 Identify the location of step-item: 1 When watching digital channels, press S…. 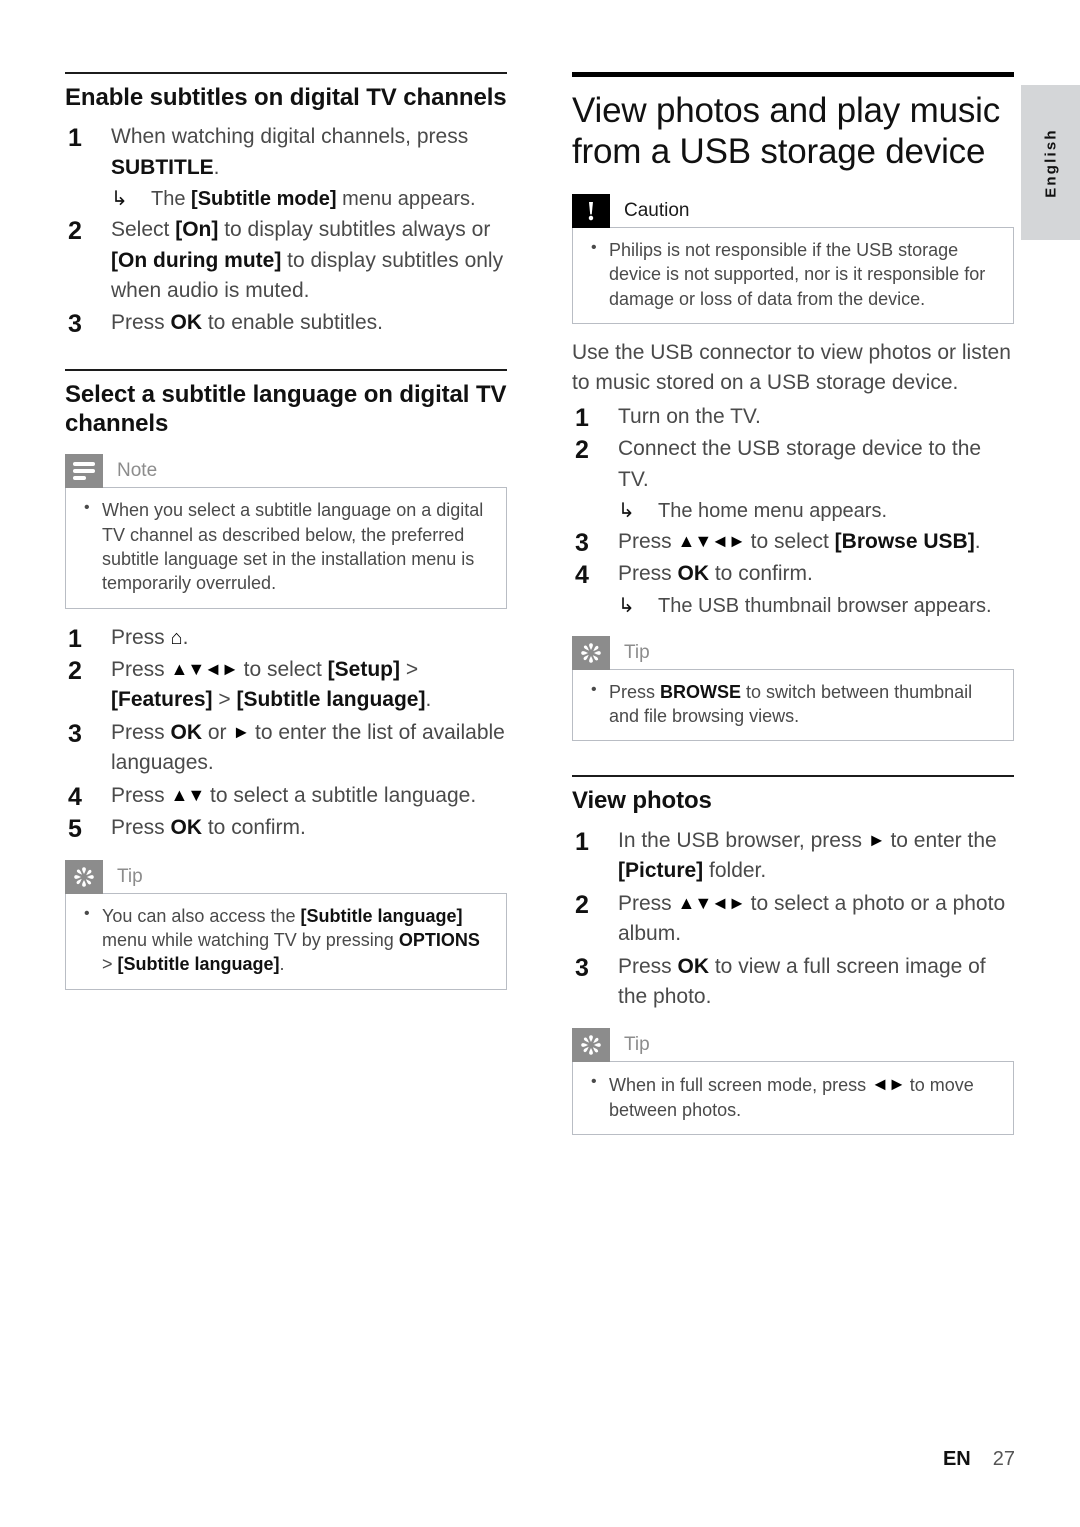
(286, 167).